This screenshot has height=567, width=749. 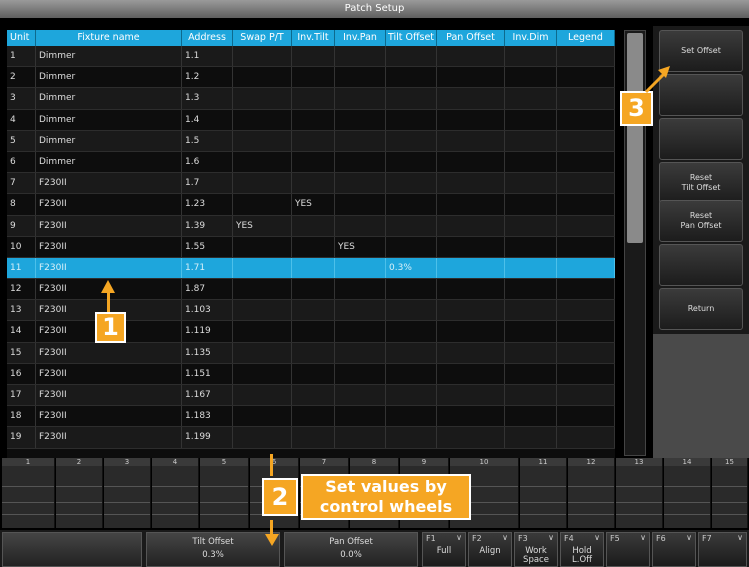 What do you see at coordinates (628, 549) in the screenshot?
I see `fkey-5: F5 ∨` at bounding box center [628, 549].